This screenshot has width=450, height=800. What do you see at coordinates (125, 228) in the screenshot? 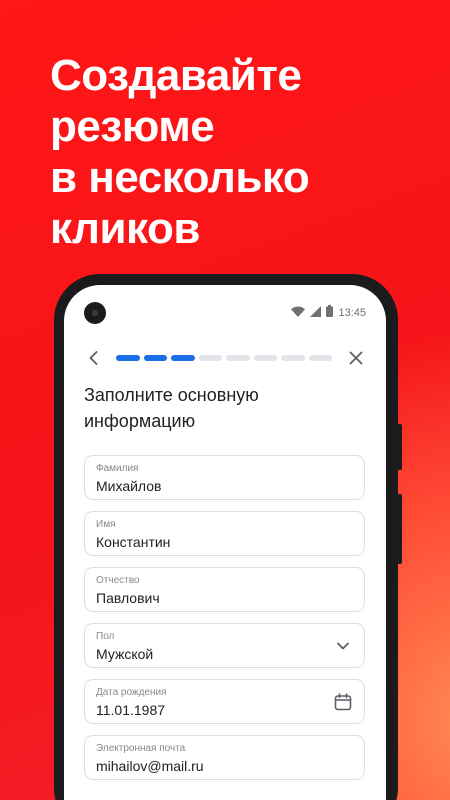
I see `headline-line-4: кликов` at bounding box center [125, 228].